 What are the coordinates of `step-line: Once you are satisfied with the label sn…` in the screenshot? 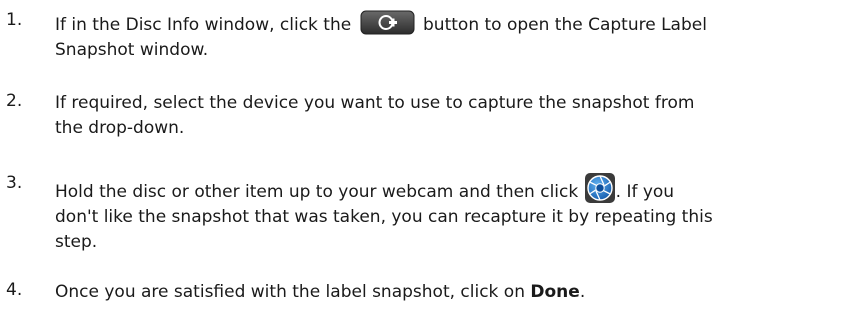 It's located at (455, 292).